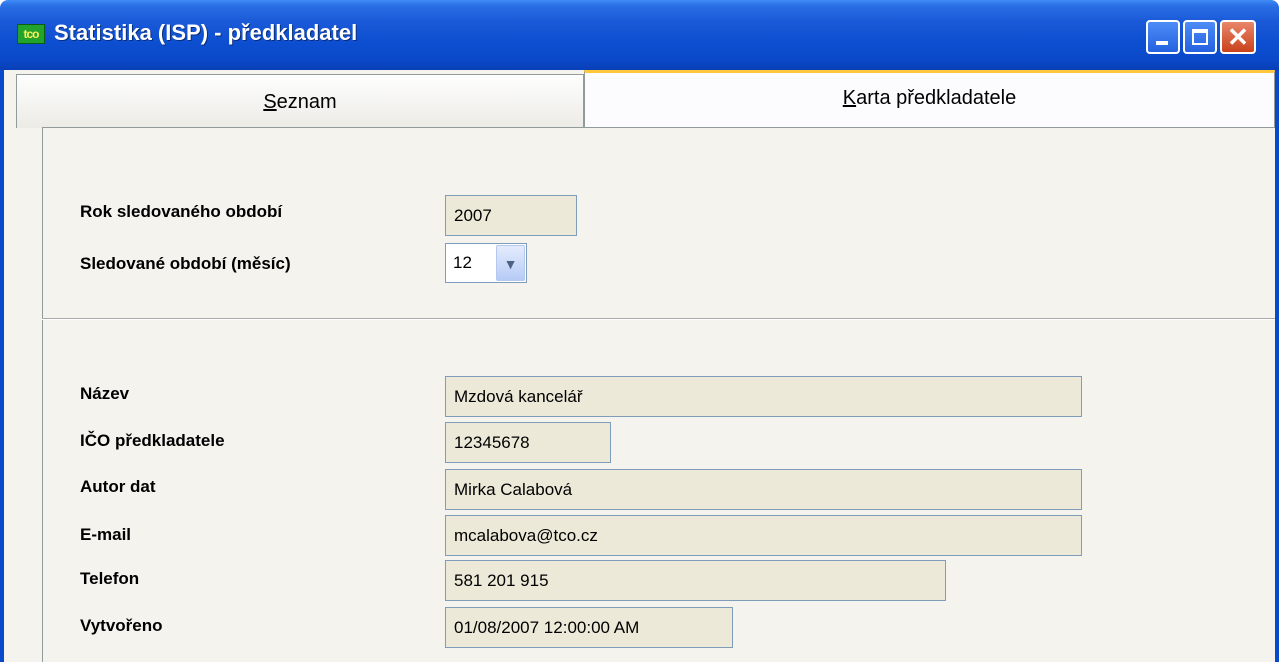 This screenshot has height=662, width=1279. What do you see at coordinates (589, 627) in the screenshot?
I see `created-field: 01/08/2007 12:00:00 AM` at bounding box center [589, 627].